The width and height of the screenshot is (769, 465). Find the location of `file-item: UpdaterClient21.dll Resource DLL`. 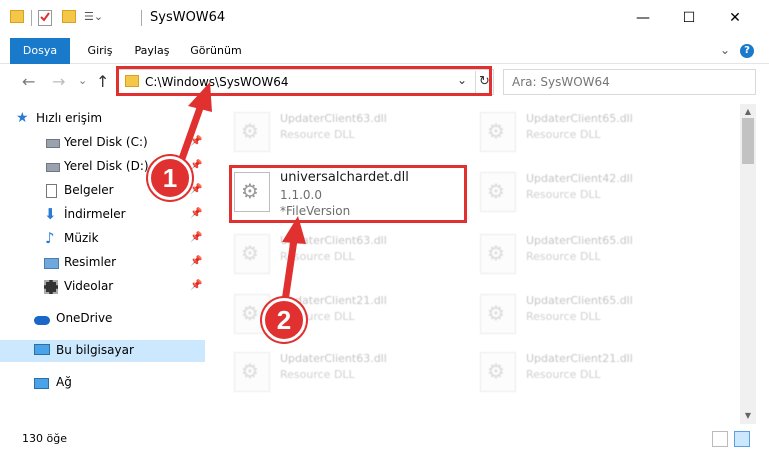

file-item: UpdaterClient21.dll Resource DLL is located at coordinates (595, 373).